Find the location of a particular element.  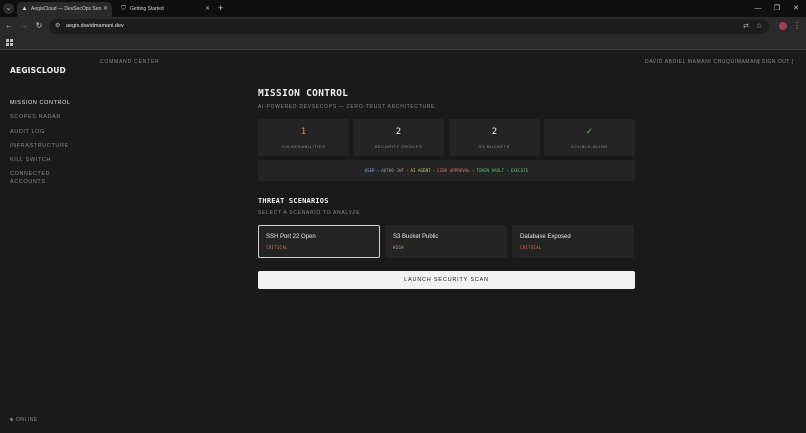

flow-step: USER is located at coordinates (369, 170).